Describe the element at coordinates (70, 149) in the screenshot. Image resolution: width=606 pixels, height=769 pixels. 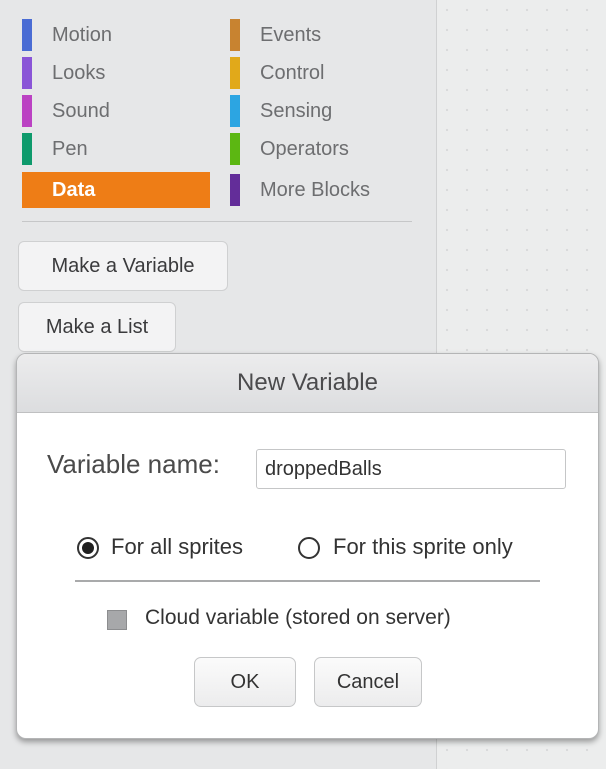
I see `category-label: Pen` at that location.